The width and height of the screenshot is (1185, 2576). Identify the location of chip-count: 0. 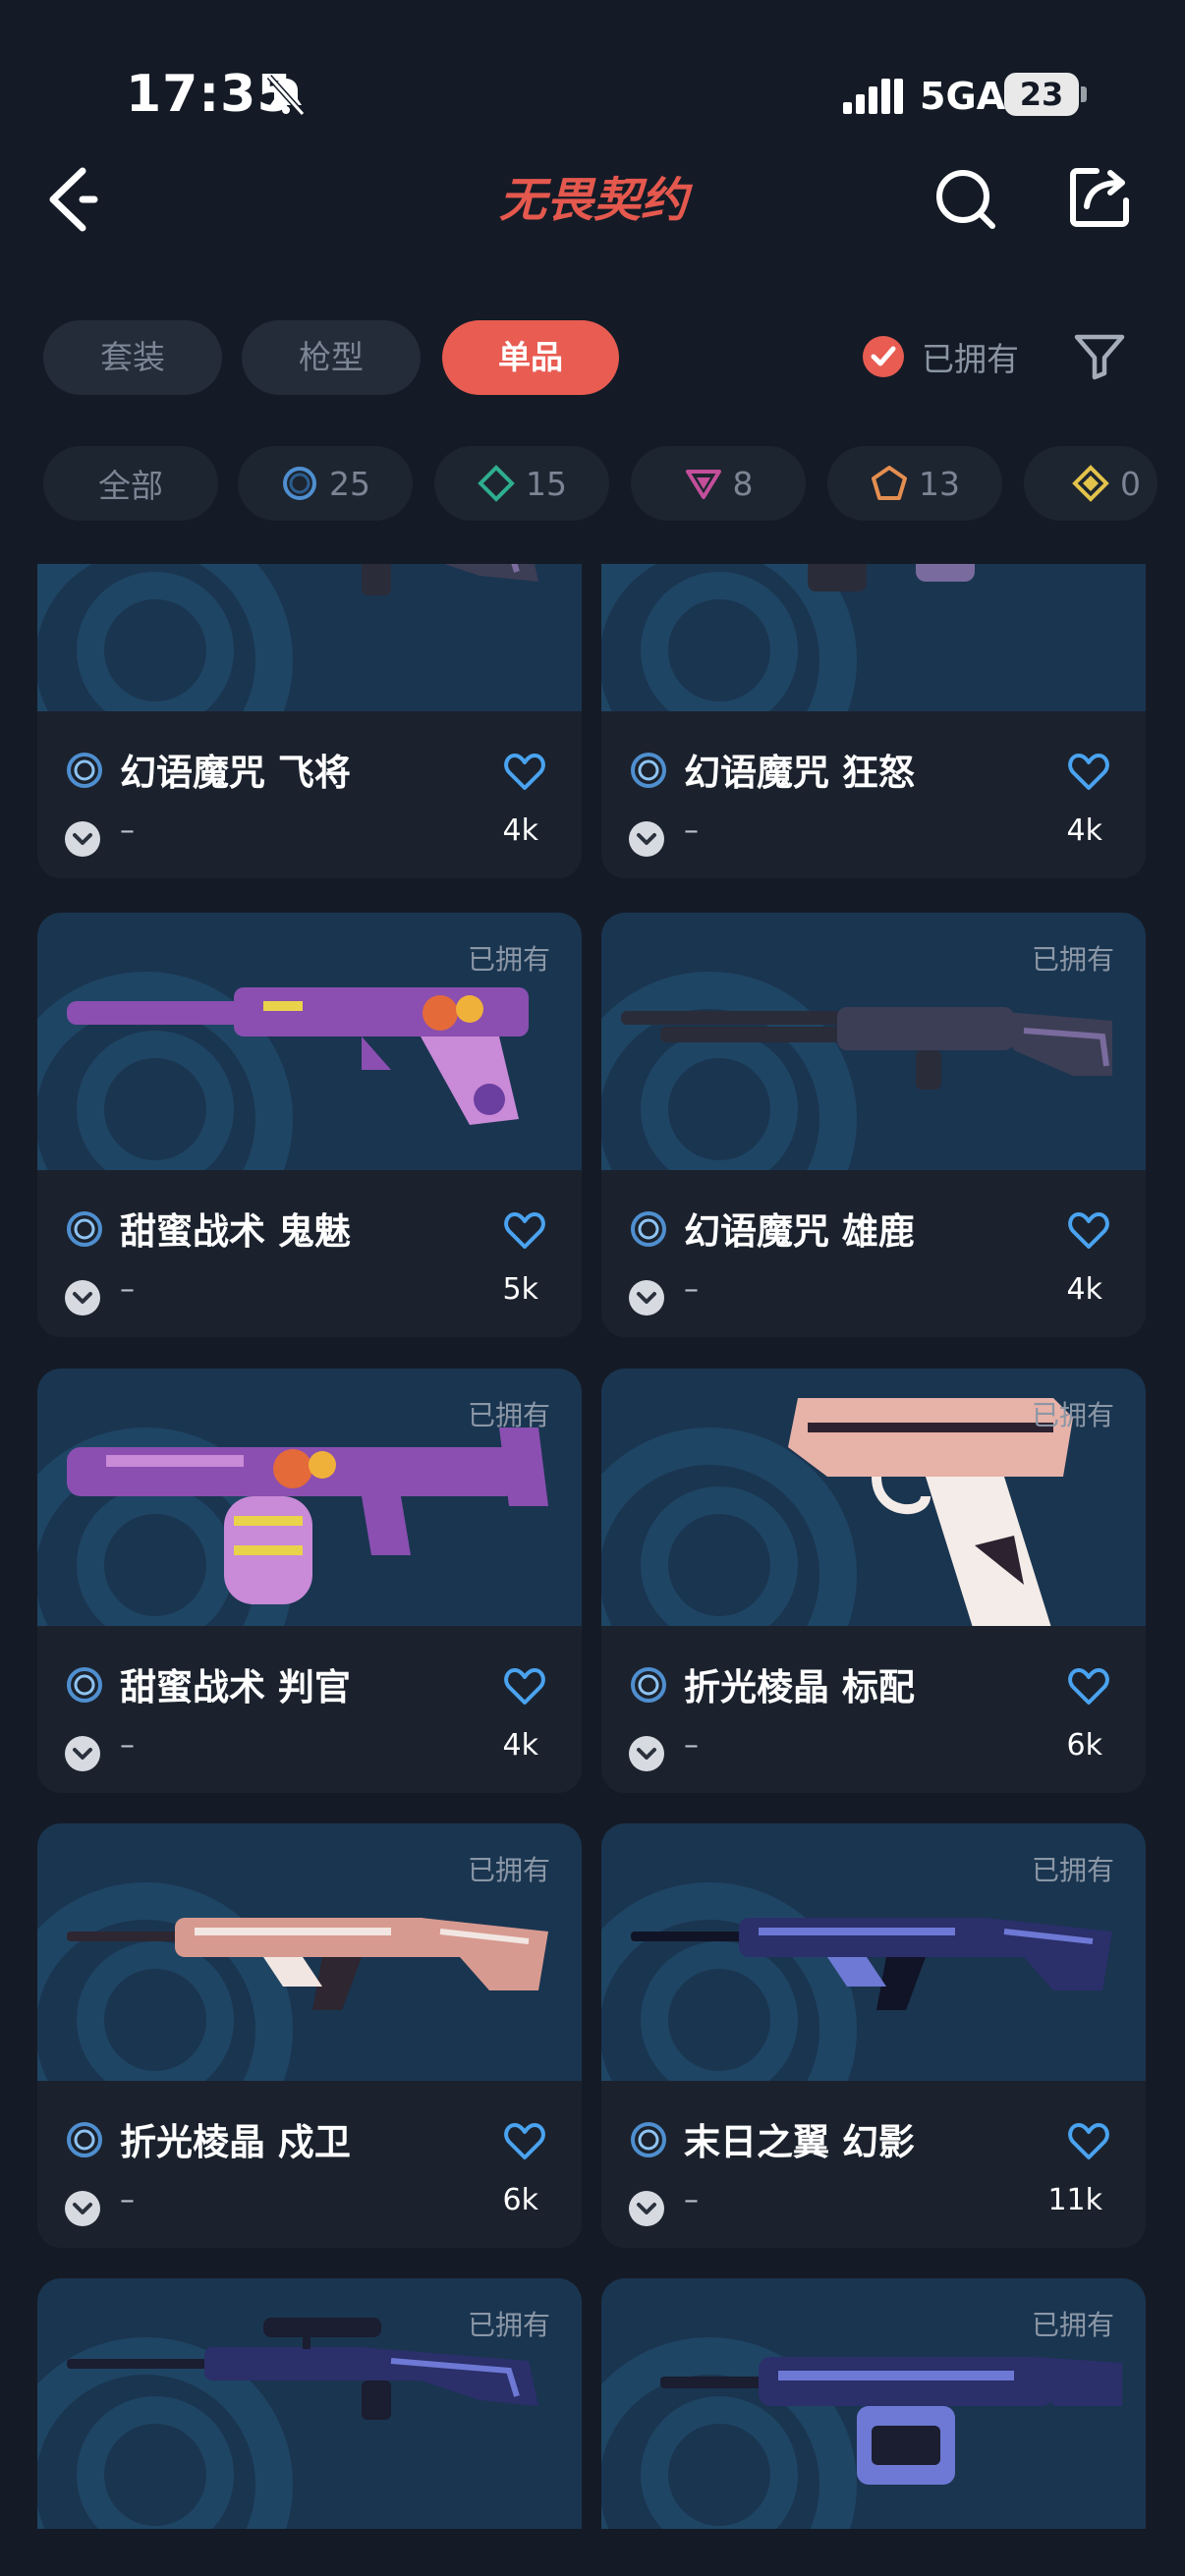
(1131, 483).